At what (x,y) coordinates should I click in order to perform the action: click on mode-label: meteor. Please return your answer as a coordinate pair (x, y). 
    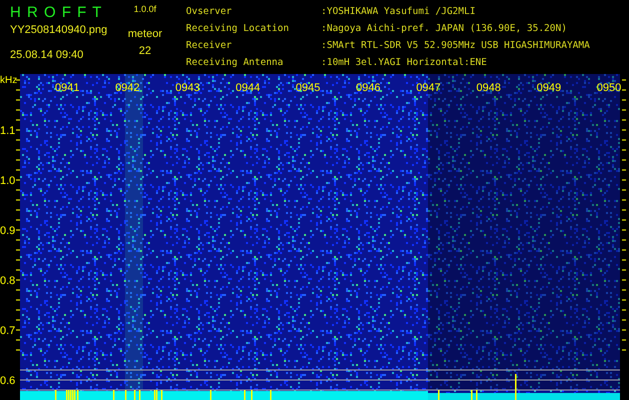
    Looking at the image, I should click on (145, 35).